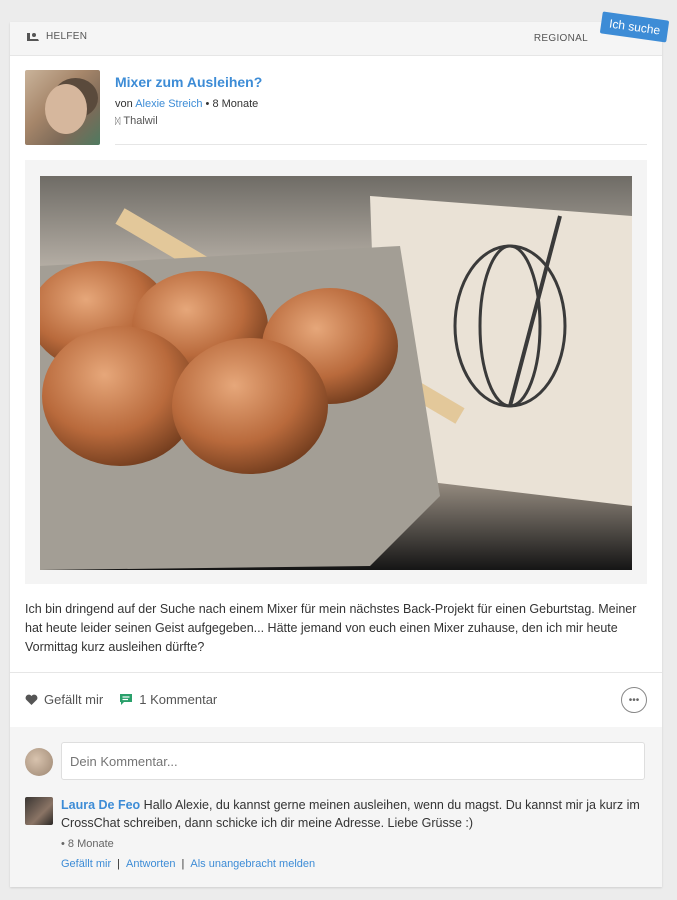  Describe the element at coordinates (232, 104) in the screenshot. I see `post-age: • 8 Monate` at that location.